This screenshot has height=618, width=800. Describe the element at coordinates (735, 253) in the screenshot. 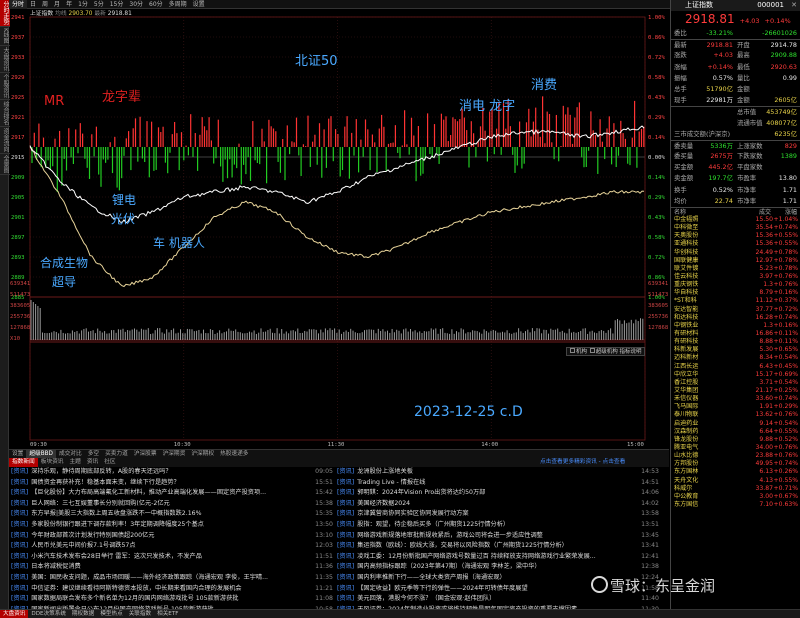

I see `stock-row: 华创科技 24.49 +0.78%` at that location.